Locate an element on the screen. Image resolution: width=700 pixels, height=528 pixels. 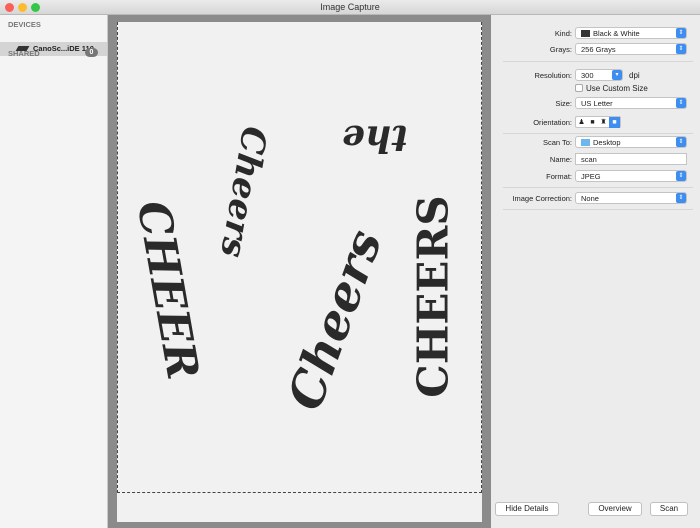
size-popup: US Letter ⇕ is located at coordinates (631, 103).